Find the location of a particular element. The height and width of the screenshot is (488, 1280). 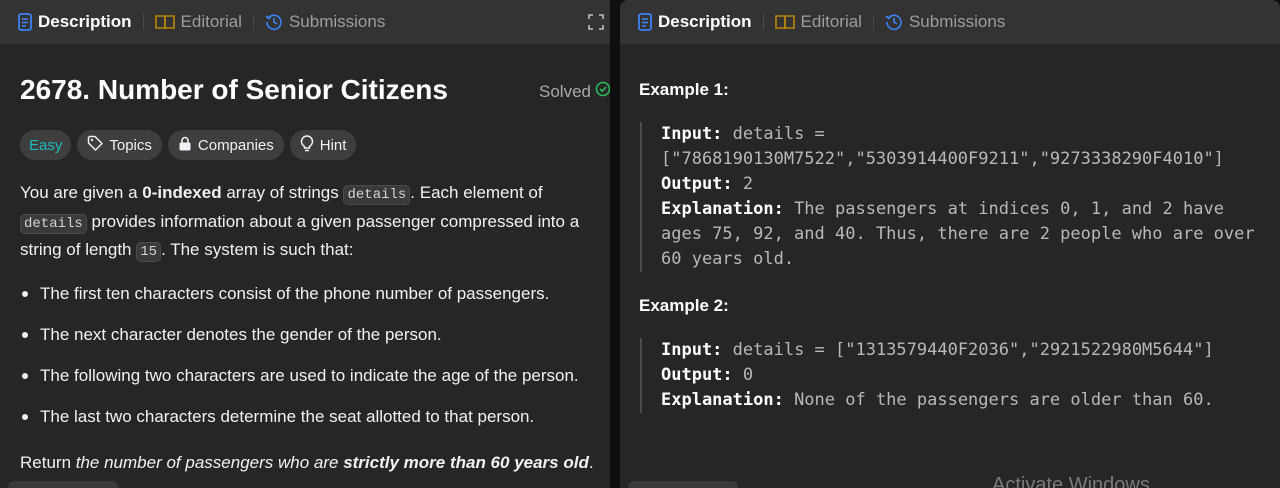

output-value: 2 is located at coordinates (743, 184).